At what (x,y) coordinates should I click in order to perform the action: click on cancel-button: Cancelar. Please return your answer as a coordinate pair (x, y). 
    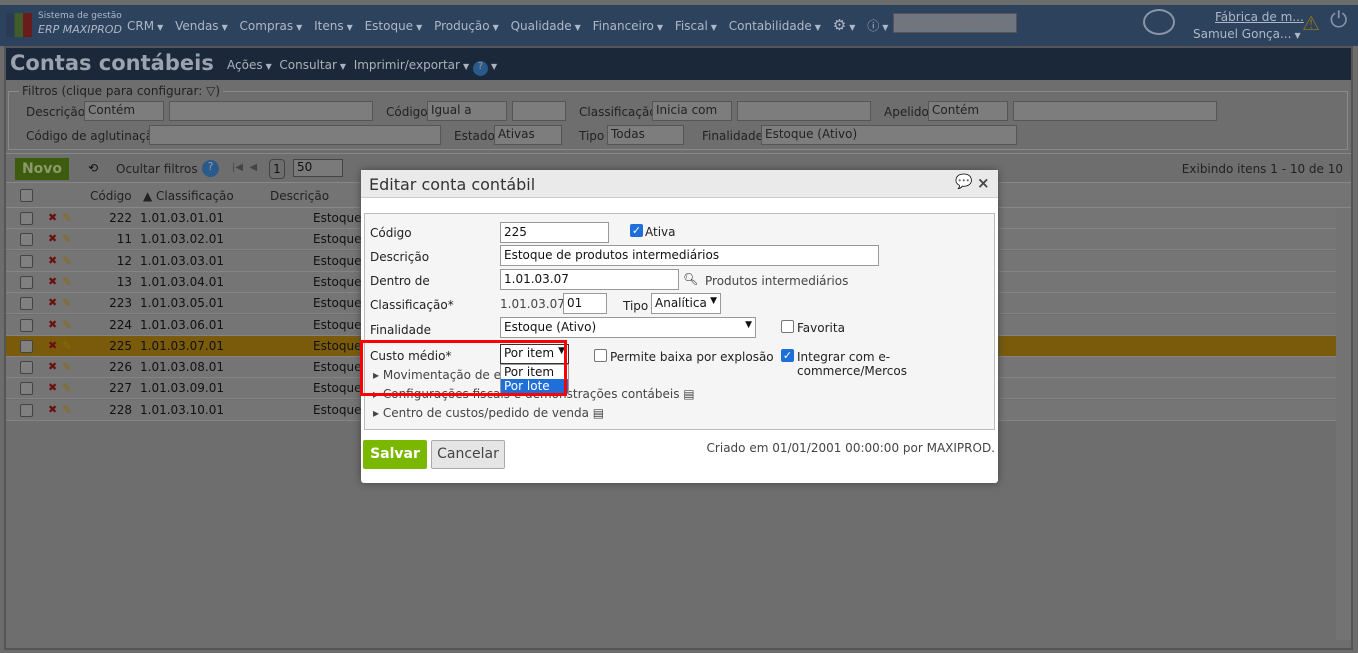
    Looking at the image, I should click on (468, 454).